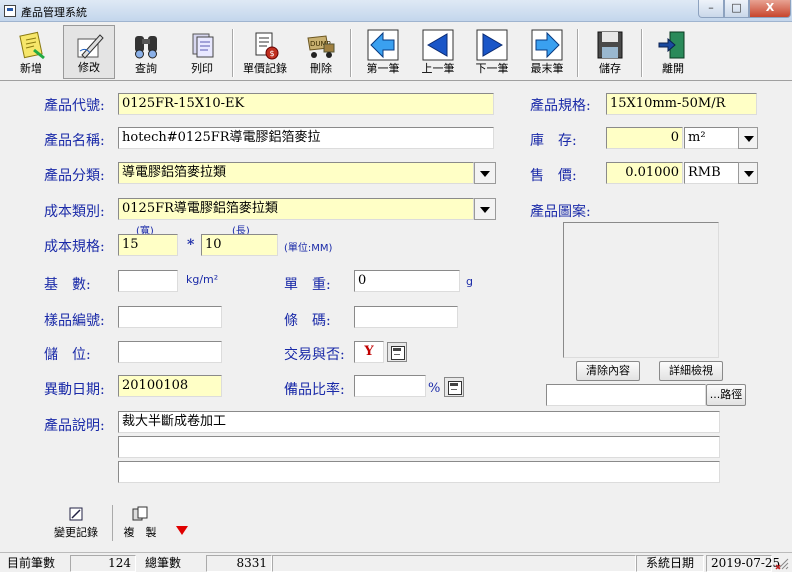 This screenshot has height=572, width=792. What do you see at coordinates (626, 395) in the screenshot?
I see `image-path-field` at bounding box center [626, 395].